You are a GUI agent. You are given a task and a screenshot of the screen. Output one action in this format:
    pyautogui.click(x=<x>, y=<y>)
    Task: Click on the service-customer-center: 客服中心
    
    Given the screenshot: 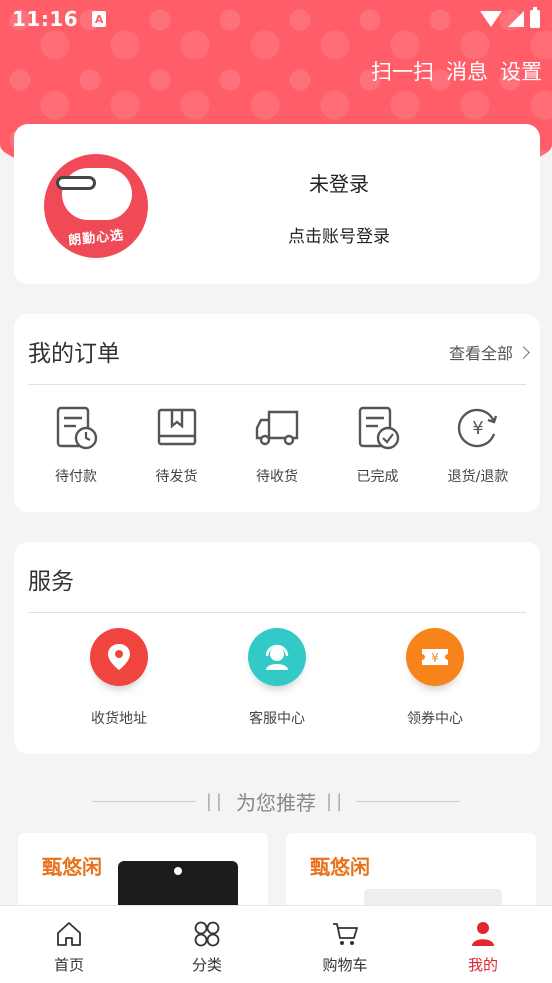 What is the action you would take?
    pyautogui.click(x=277, y=678)
    